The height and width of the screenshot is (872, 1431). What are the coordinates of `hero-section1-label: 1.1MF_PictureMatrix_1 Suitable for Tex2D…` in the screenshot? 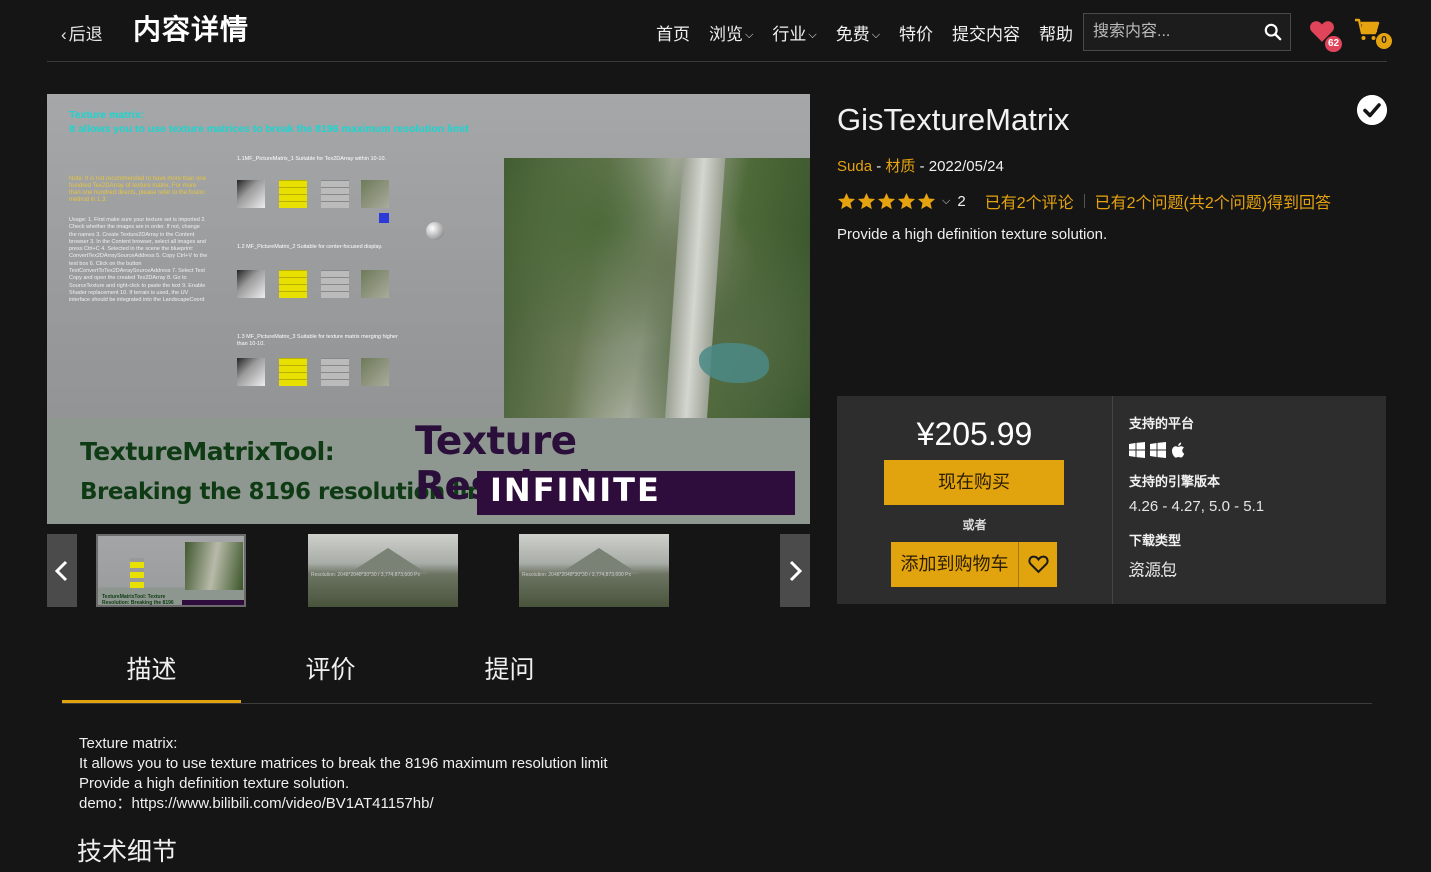 It's located at (312, 159).